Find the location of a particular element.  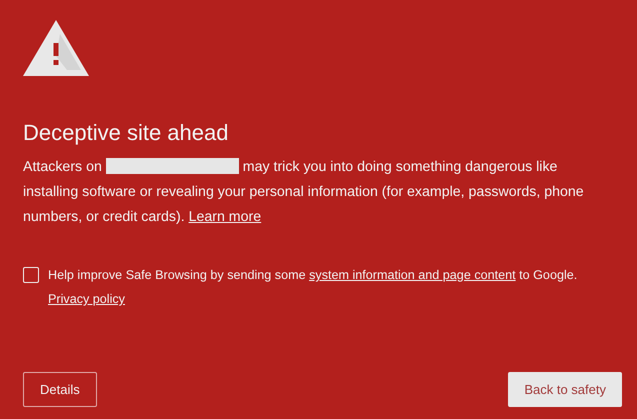

privacy-policy-link: Privacy policy is located at coordinates (86, 299).